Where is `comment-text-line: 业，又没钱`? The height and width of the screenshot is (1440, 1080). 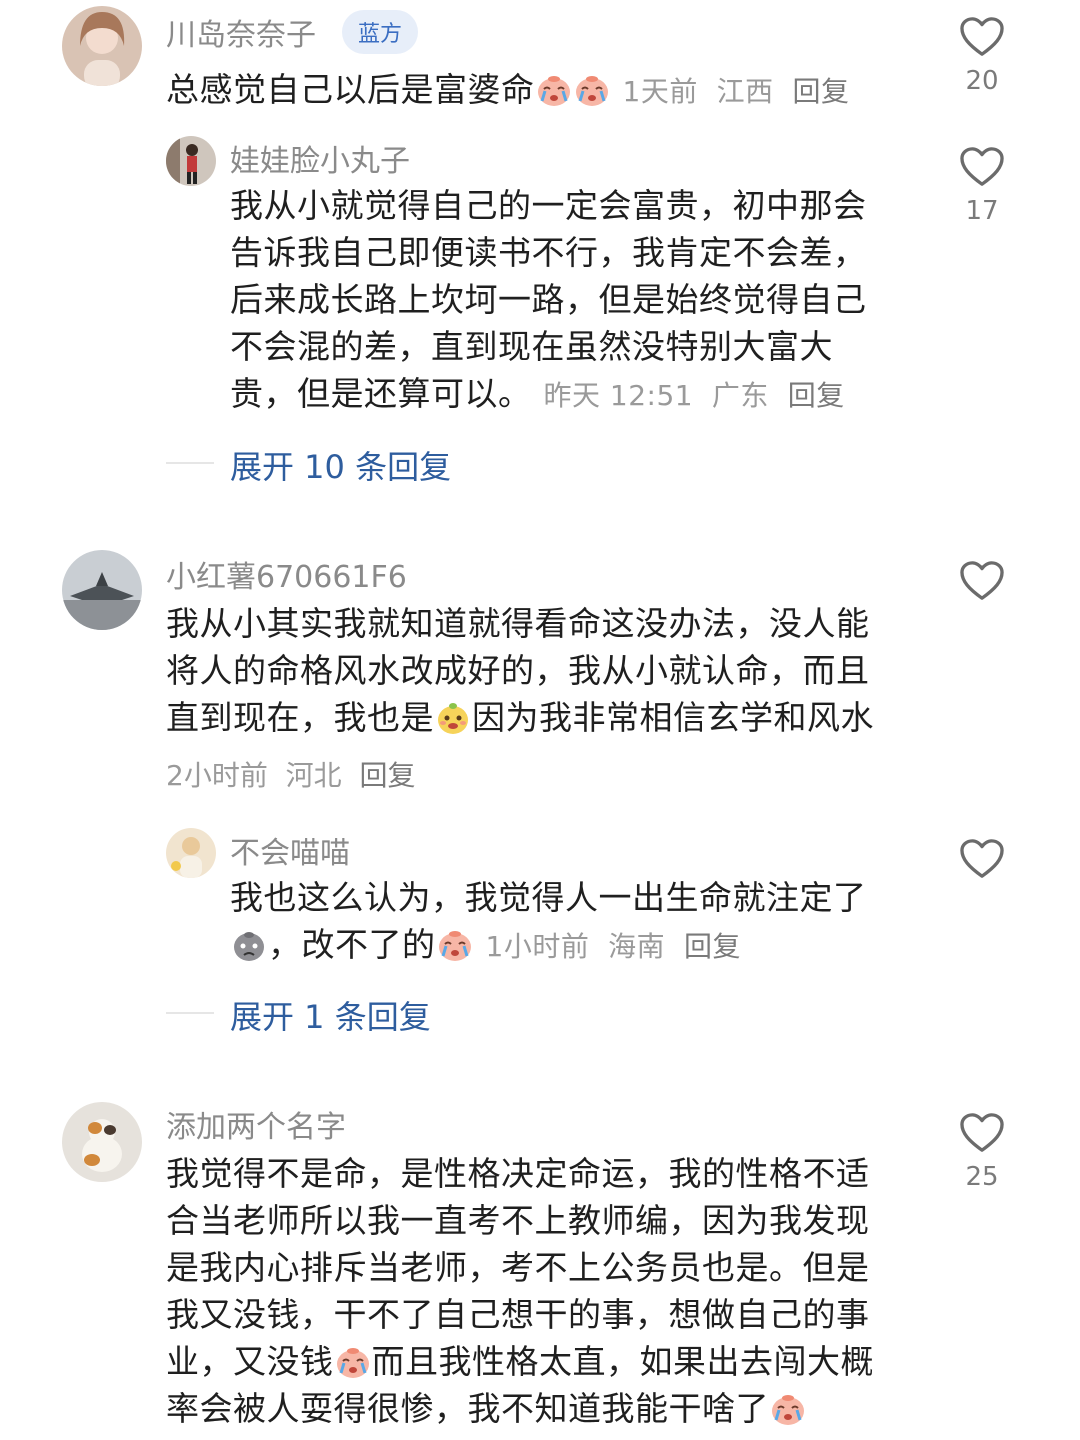 comment-text-line: 业，又没钱 is located at coordinates (250, 1361).